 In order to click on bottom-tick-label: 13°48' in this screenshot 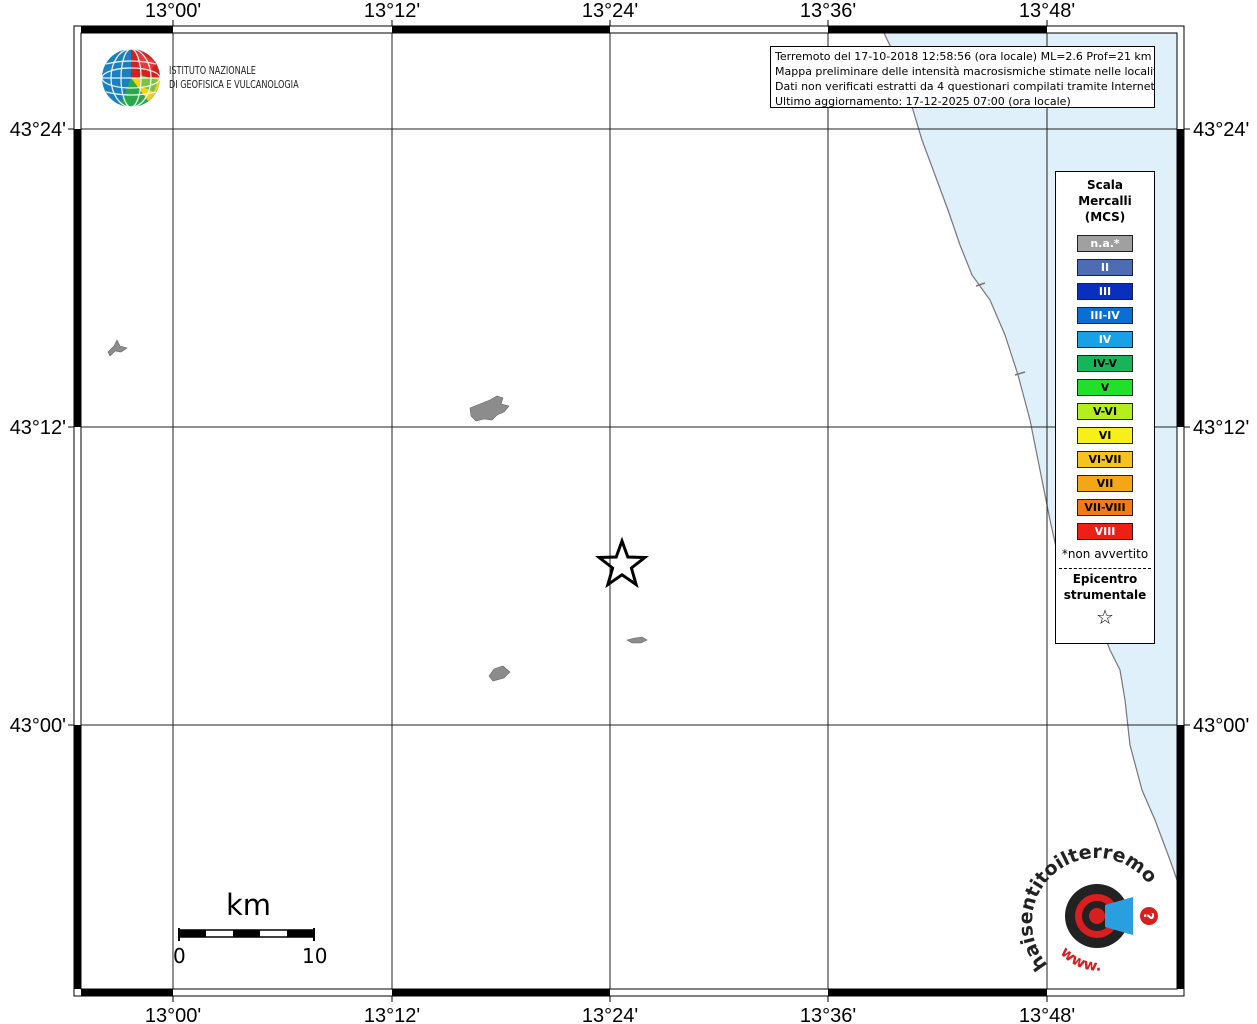, I will do `click(1047, 1014)`.